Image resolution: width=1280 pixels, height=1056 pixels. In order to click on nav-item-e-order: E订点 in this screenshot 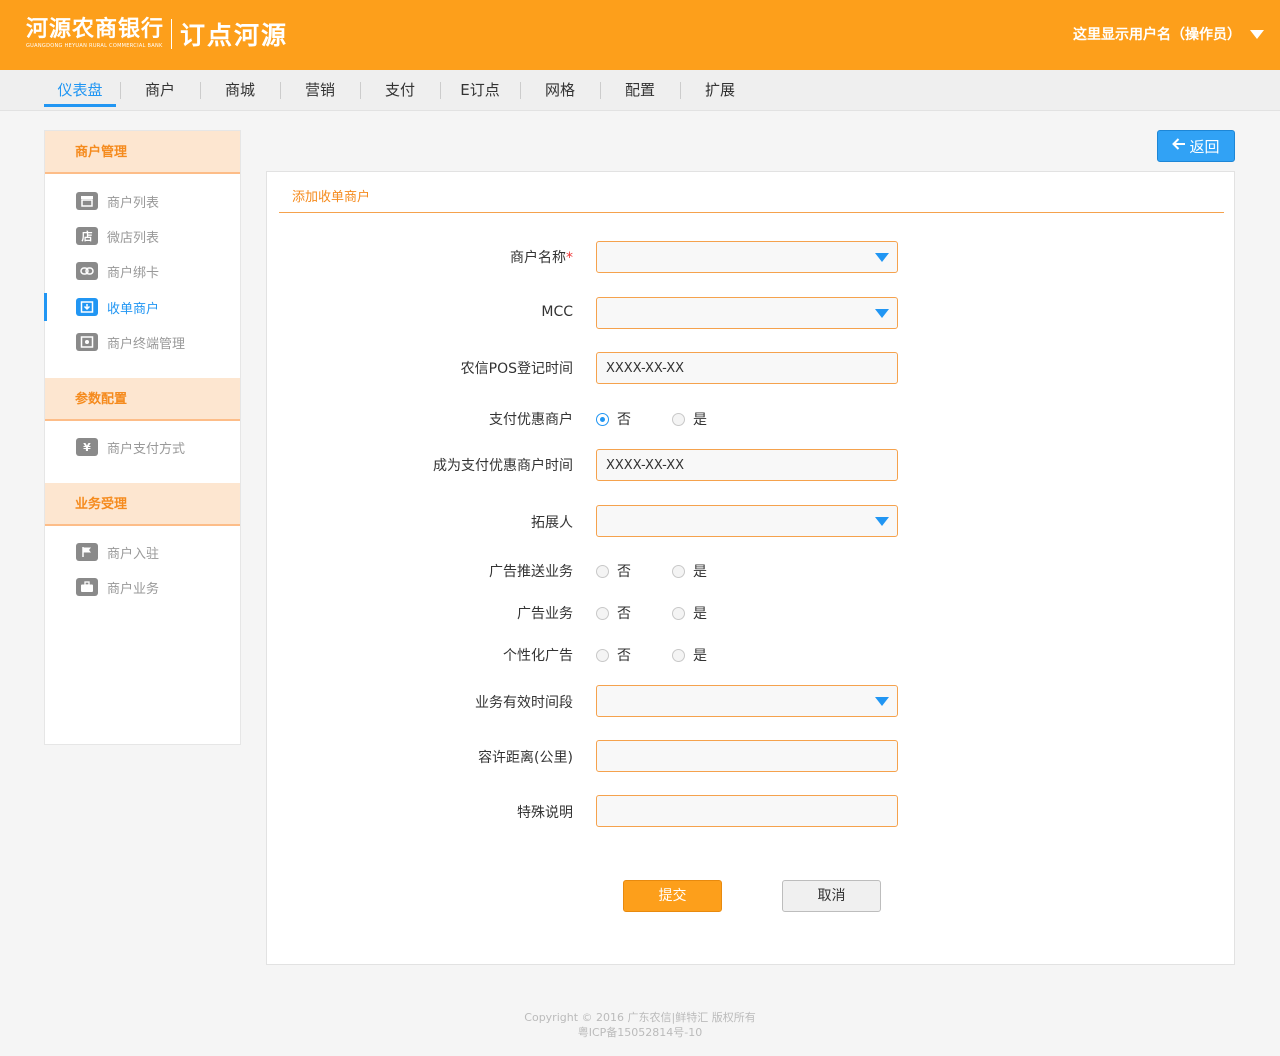, I will do `click(480, 90)`.